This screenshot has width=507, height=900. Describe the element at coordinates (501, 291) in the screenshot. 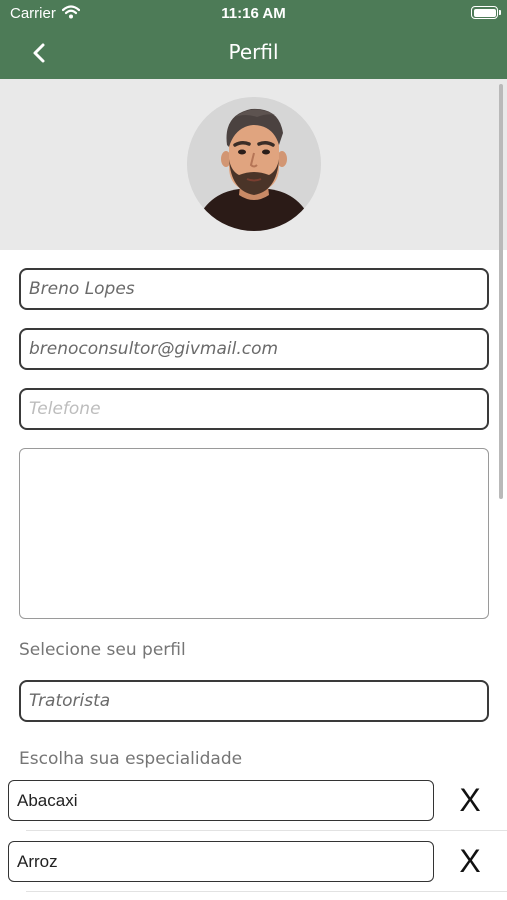

I see `vertical-scrollbar` at that location.